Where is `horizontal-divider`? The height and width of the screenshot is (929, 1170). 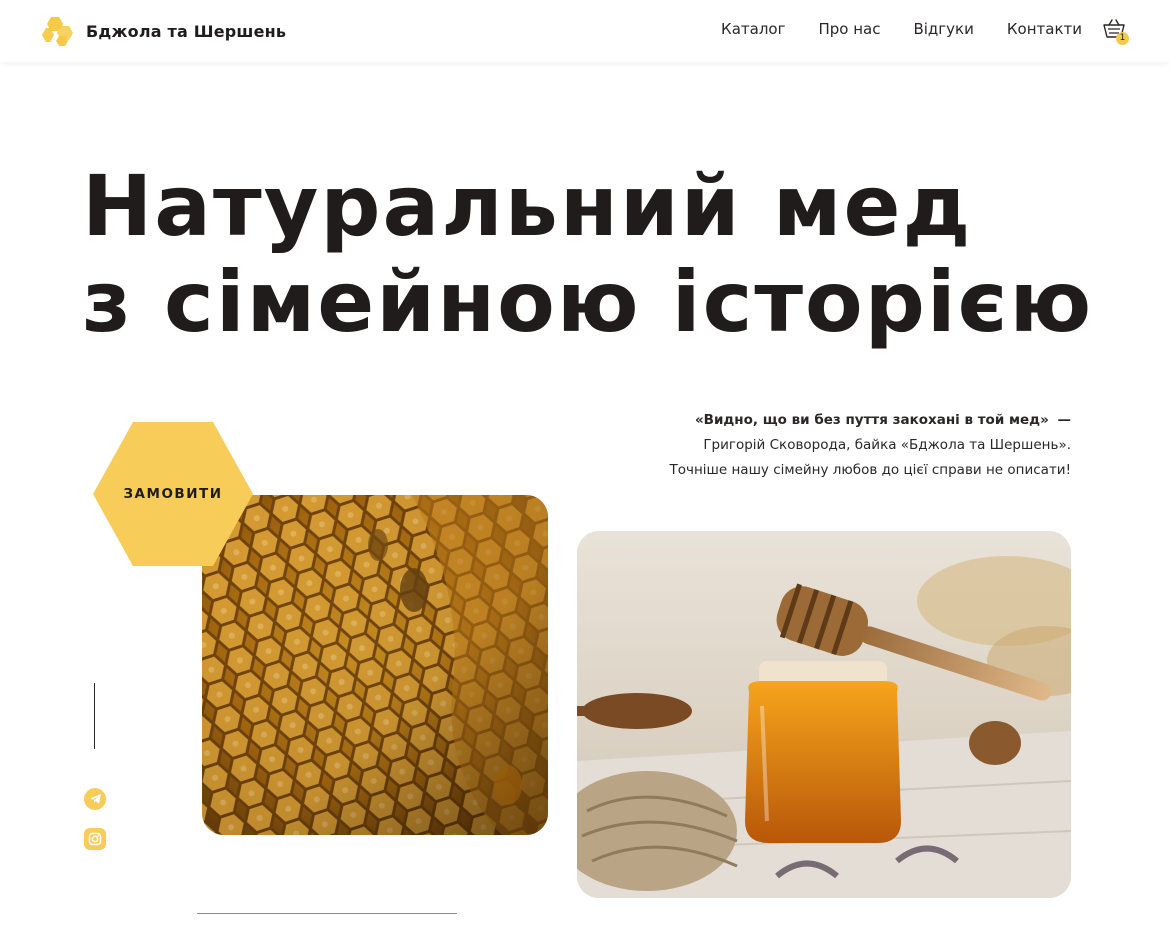 horizontal-divider is located at coordinates (327, 913).